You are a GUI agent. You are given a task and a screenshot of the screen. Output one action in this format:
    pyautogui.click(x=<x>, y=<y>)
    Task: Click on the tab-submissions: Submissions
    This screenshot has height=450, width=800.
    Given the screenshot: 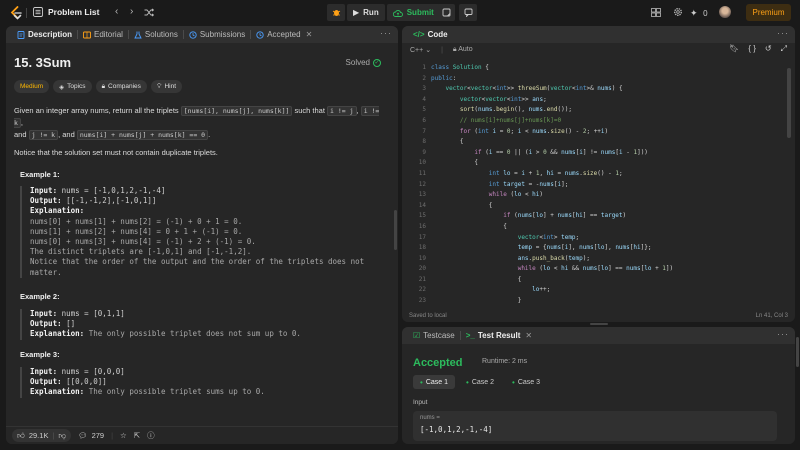 What is the action you would take?
    pyautogui.click(x=217, y=34)
    